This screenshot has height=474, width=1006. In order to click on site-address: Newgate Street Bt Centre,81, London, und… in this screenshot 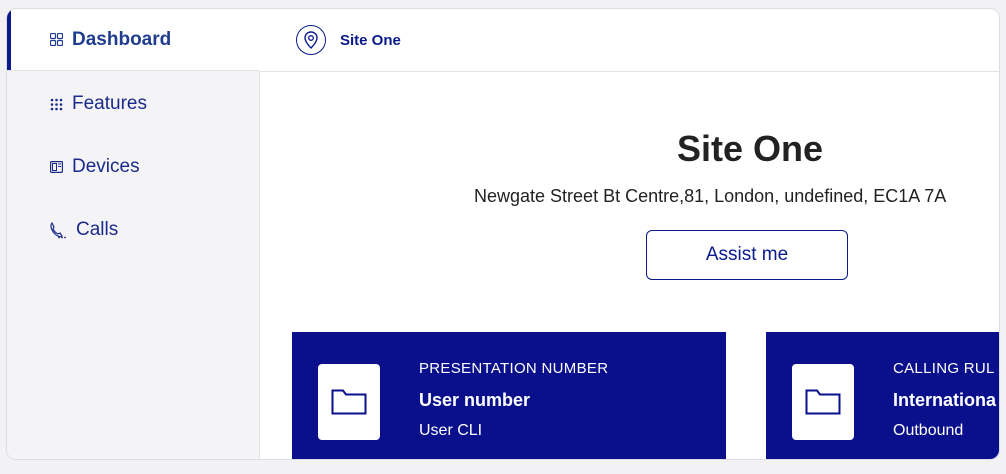, I will do `click(710, 196)`.